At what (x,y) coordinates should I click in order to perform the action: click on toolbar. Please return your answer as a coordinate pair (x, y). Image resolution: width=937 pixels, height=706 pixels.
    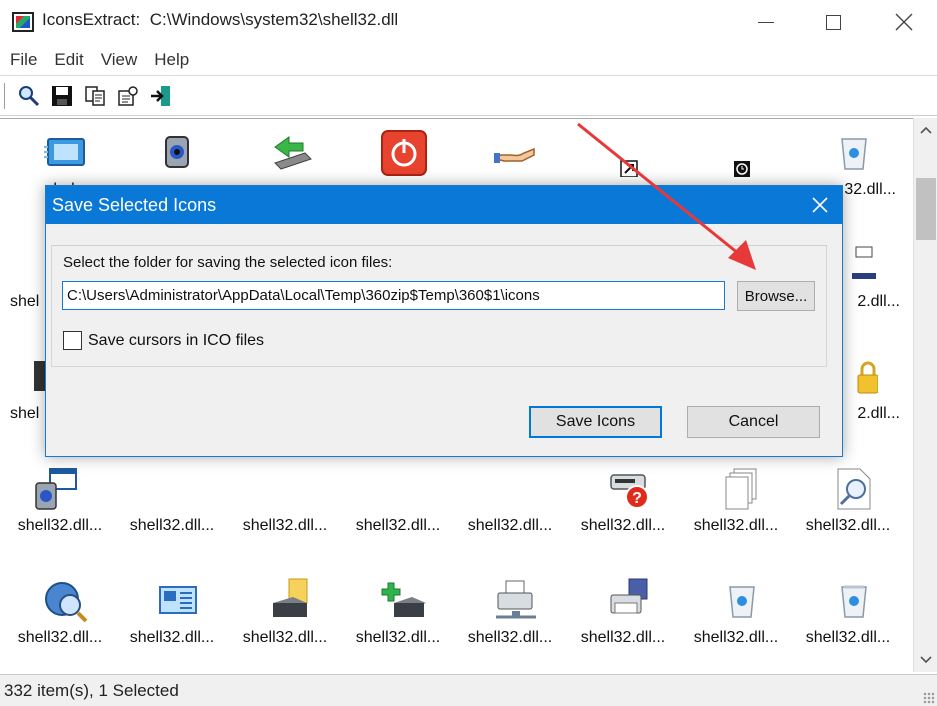
    Looking at the image, I should click on (468, 96).